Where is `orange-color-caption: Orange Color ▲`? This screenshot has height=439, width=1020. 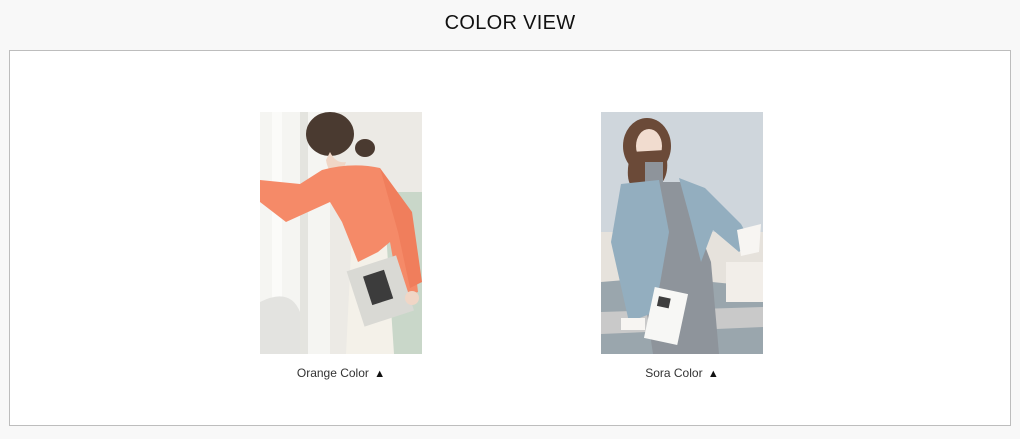
orange-color-caption: Orange Color ▲ is located at coordinates (341, 373).